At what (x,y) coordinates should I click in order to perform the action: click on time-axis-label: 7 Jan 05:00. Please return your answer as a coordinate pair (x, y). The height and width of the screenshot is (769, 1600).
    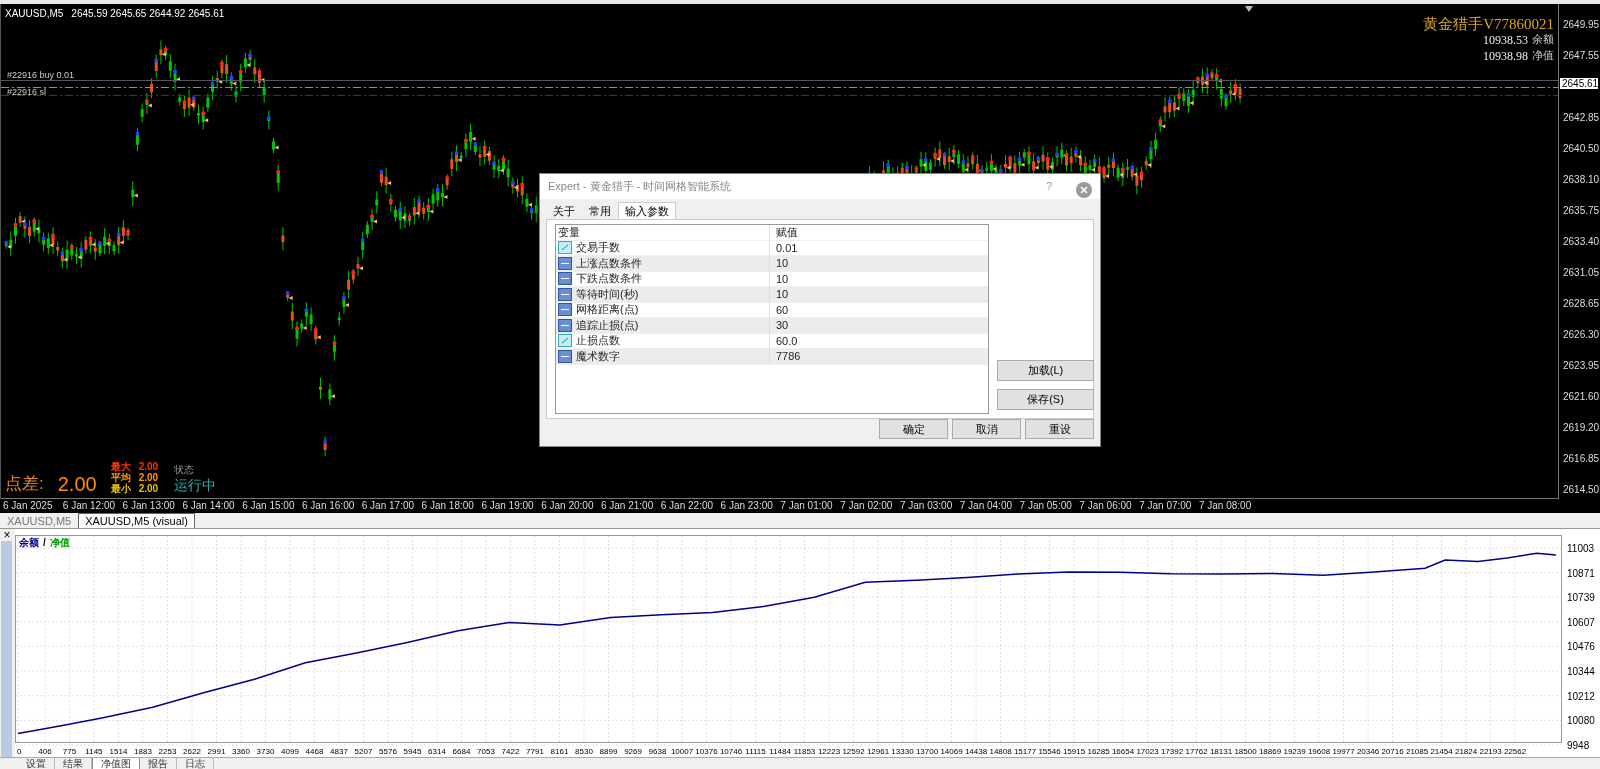
    Looking at the image, I should click on (1046, 506).